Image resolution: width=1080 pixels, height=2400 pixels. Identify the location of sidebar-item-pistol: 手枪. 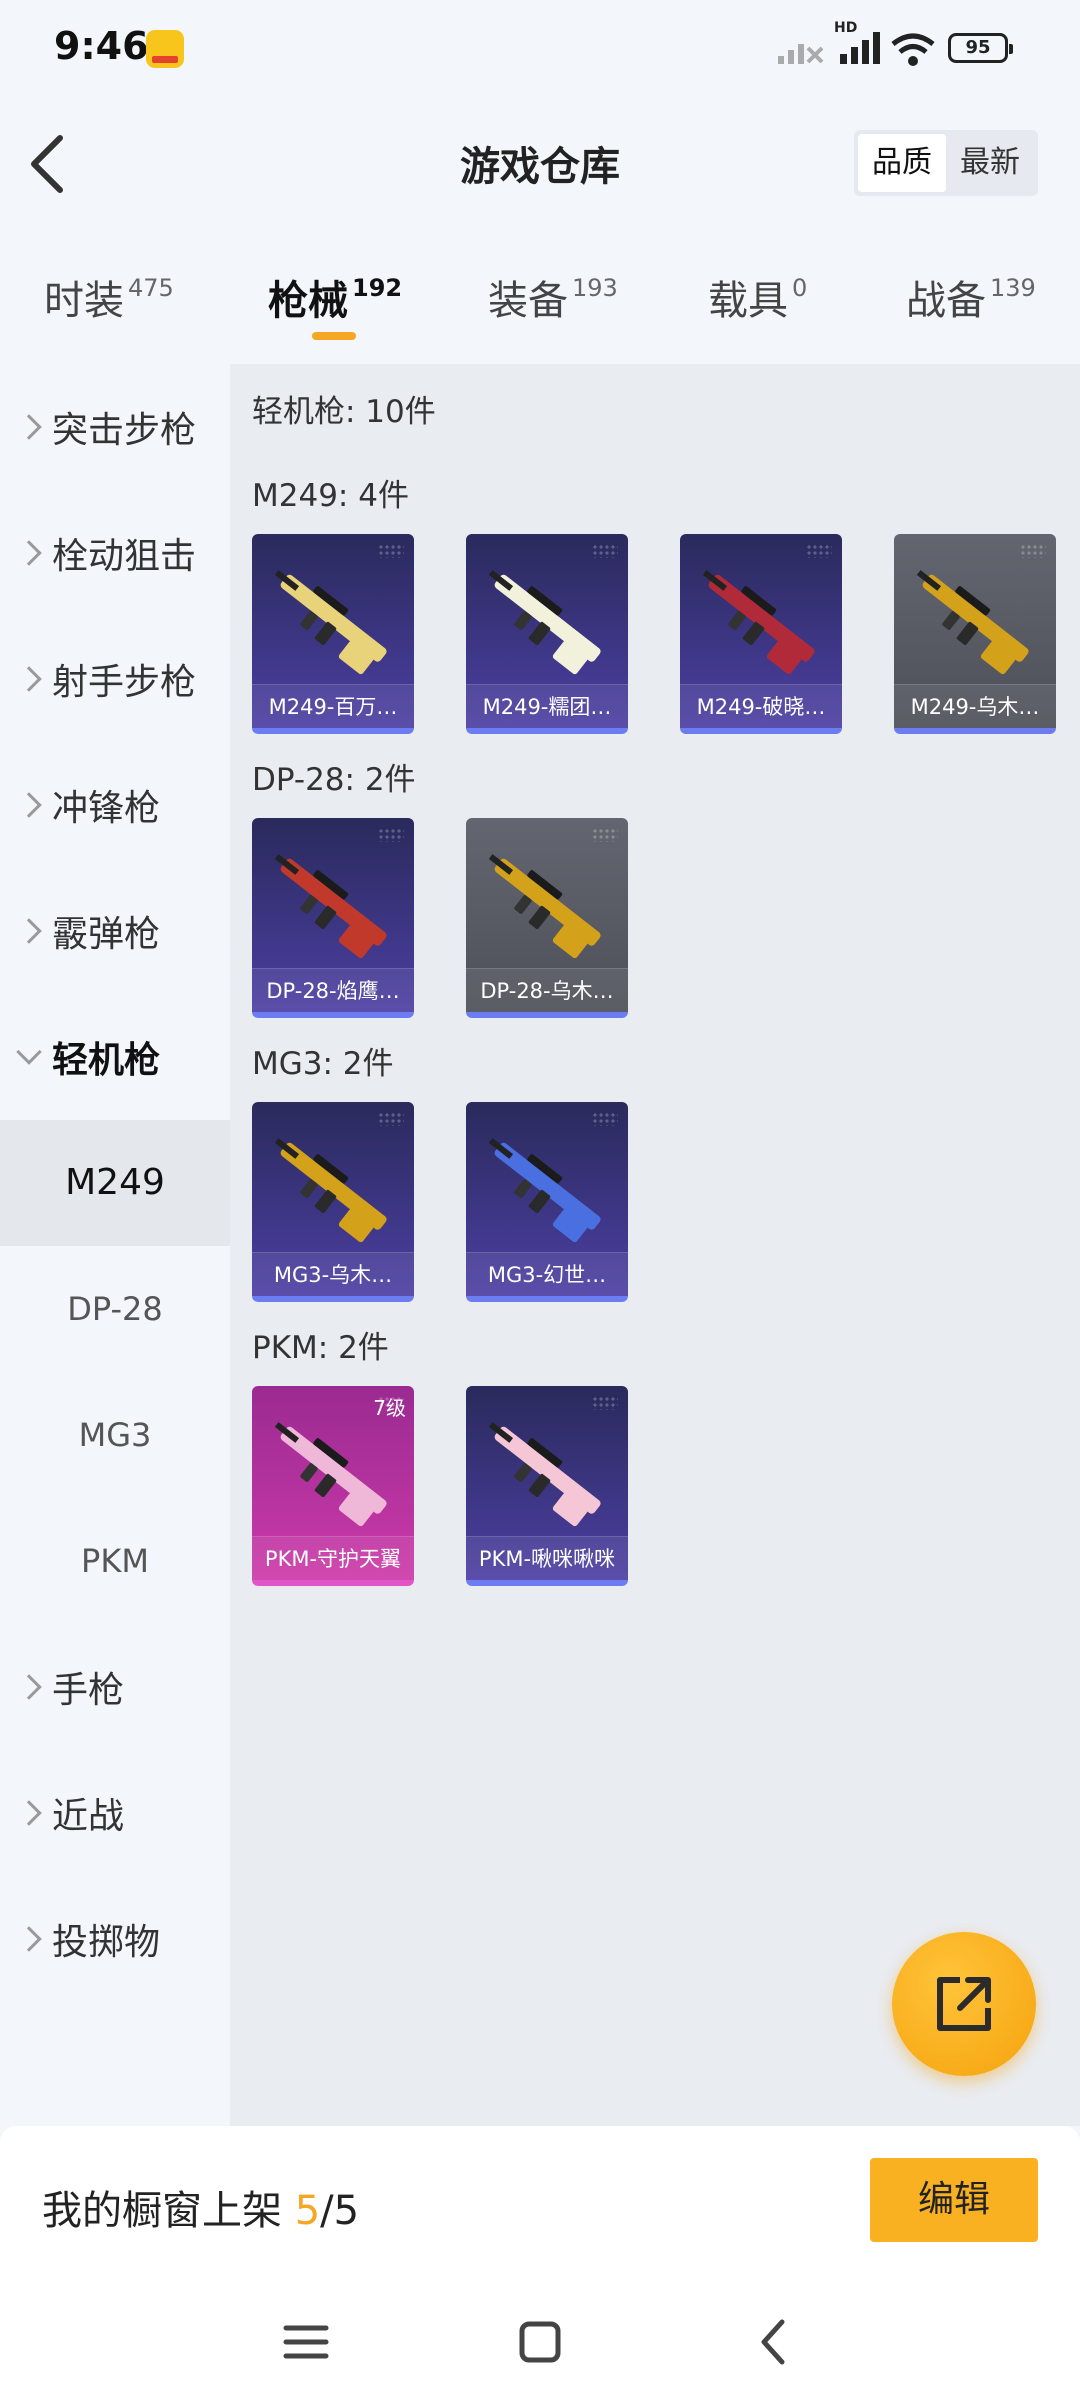
(115, 1687).